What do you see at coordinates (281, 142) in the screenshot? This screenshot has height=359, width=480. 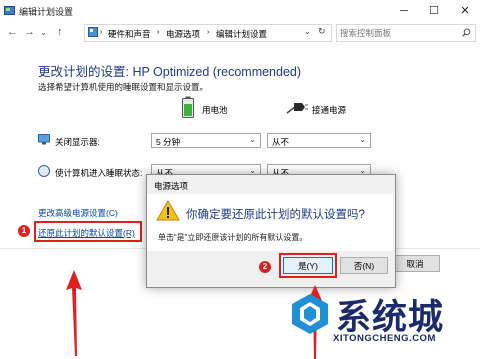 I see `display-off-plugged-value: 从不` at bounding box center [281, 142].